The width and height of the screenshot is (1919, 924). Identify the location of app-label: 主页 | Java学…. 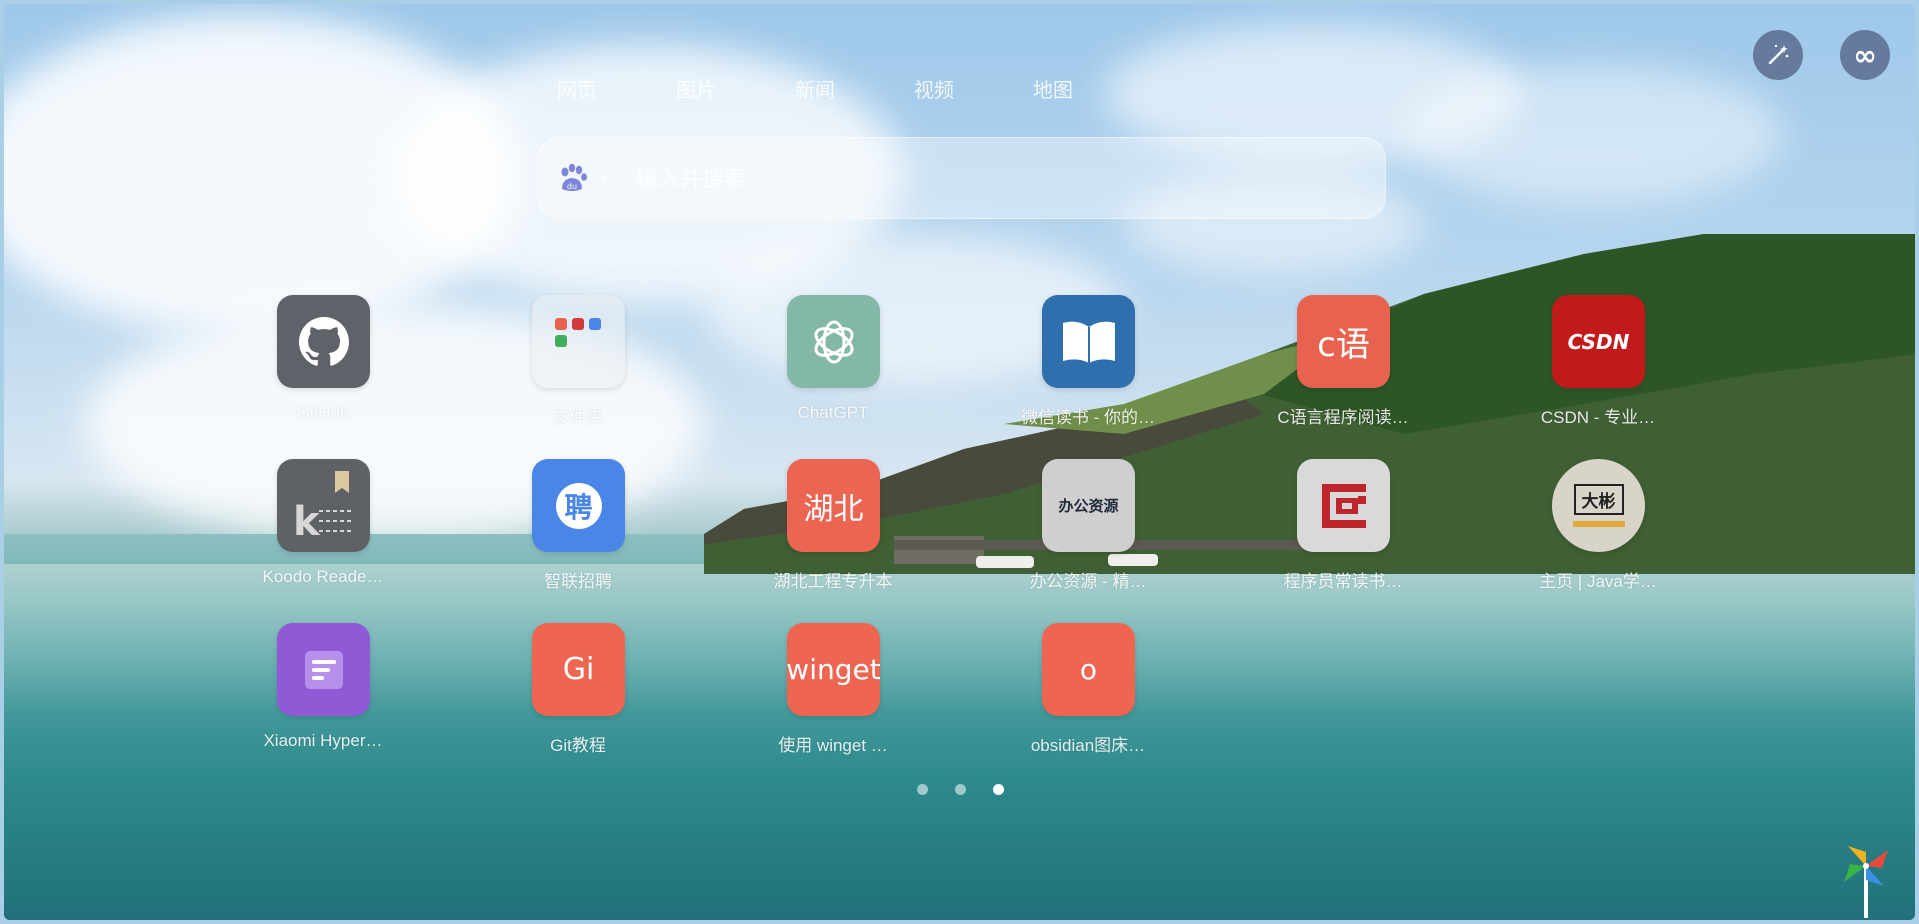
(1598, 581).